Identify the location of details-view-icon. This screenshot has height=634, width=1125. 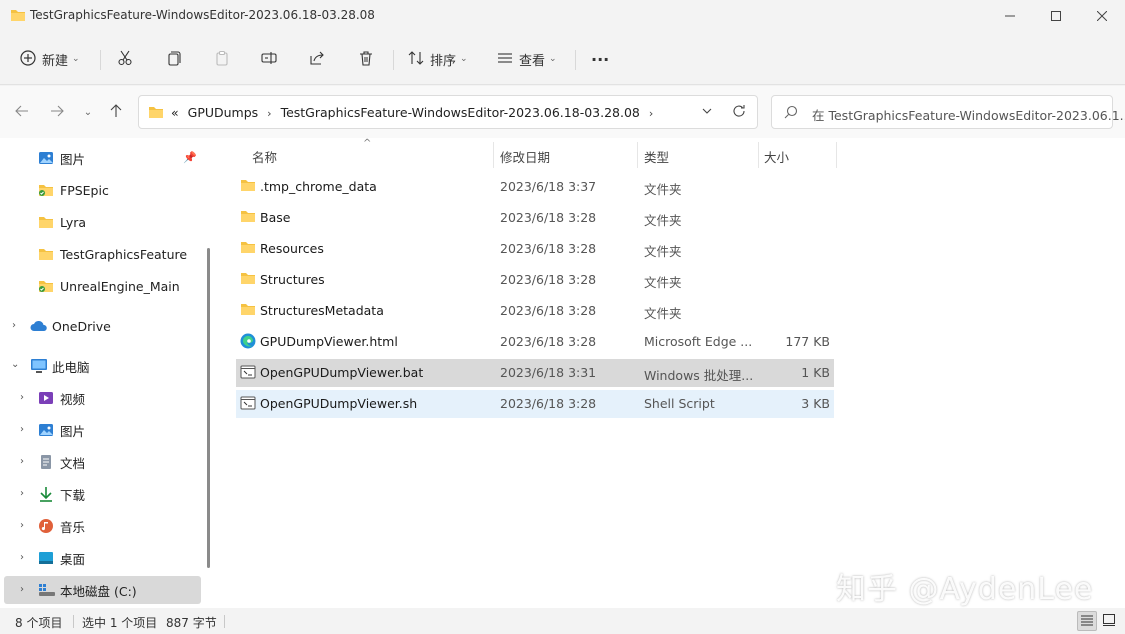
(1087, 621).